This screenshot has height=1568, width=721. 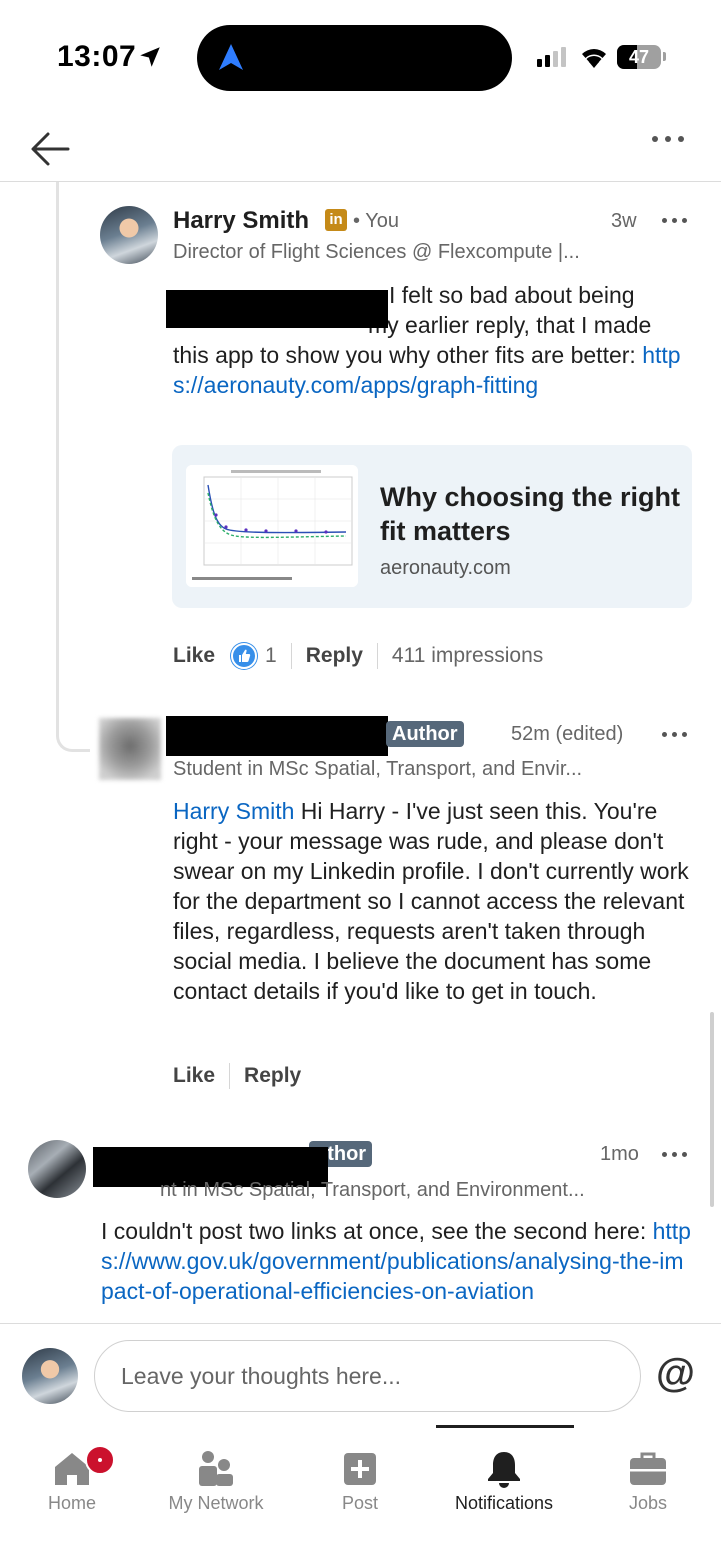 What do you see at coordinates (712, 1109) in the screenshot?
I see `scrollbar` at bounding box center [712, 1109].